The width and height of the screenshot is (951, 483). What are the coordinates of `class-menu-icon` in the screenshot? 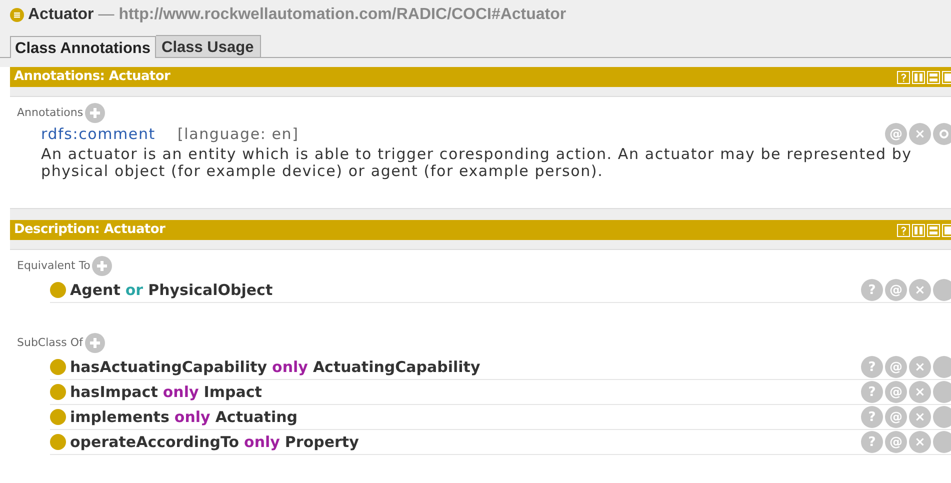 It's located at (17, 15).